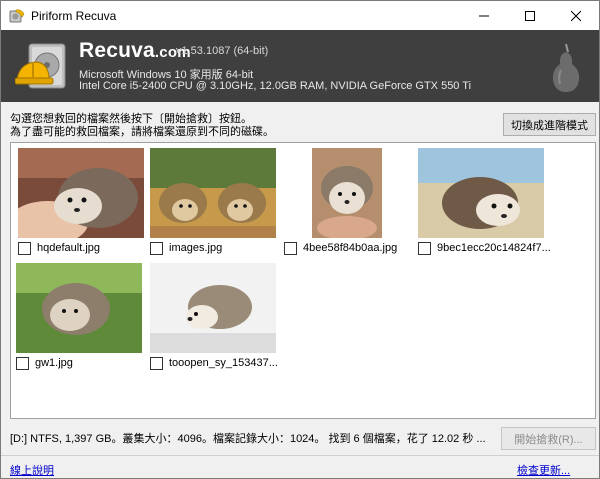 This screenshot has width=600, height=479. I want to click on piriform-pear-icon, so click(566, 67).